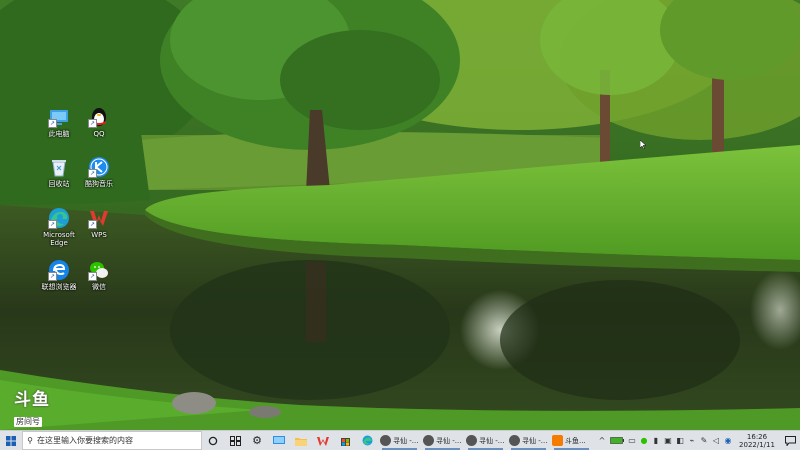  I want to click on desktop-icon-lenovo-browser: ↗ 联想浏览器, so click(59, 275).